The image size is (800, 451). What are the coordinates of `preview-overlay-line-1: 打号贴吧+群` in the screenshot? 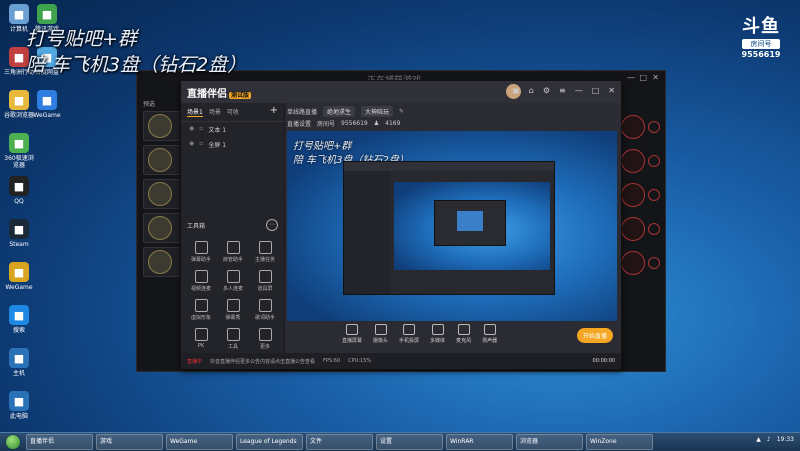 It's located at (322, 146).